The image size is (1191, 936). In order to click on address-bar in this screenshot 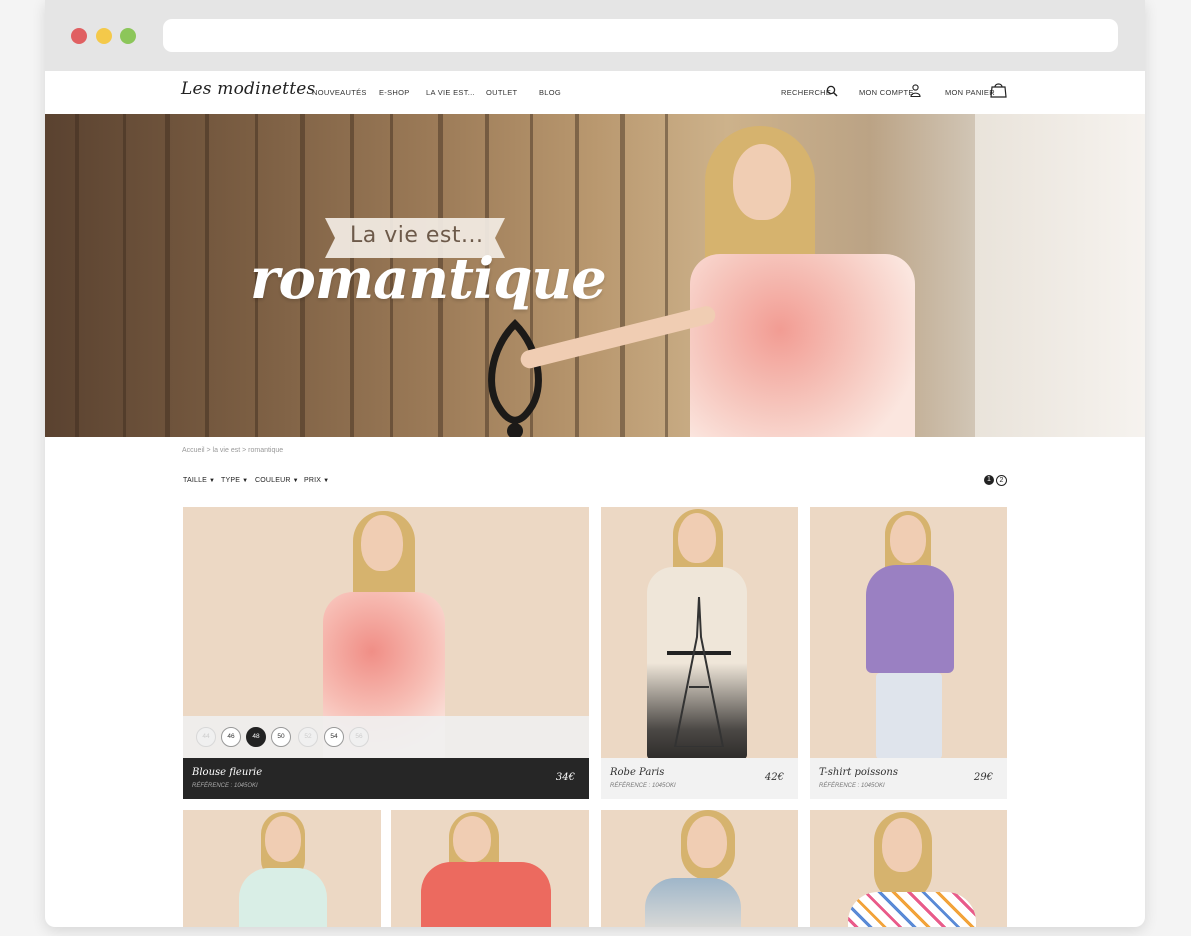, I will do `click(640, 35)`.